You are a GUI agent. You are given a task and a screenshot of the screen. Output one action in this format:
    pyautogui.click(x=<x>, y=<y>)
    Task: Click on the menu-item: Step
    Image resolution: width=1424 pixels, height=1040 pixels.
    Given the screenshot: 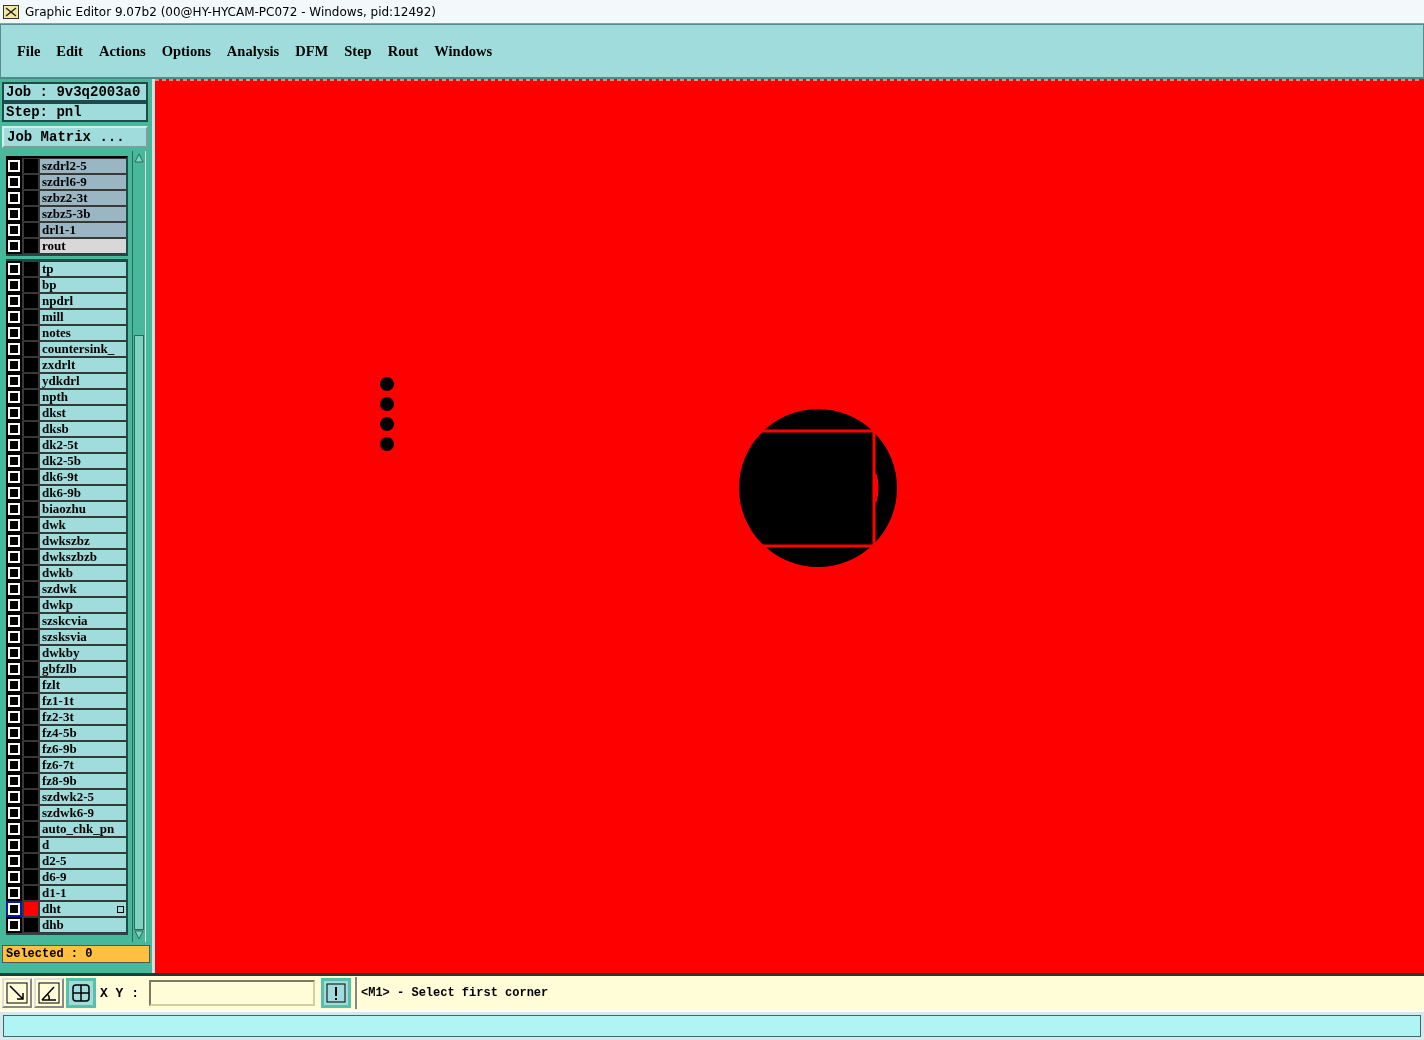 What is the action you would take?
    pyautogui.click(x=358, y=51)
    